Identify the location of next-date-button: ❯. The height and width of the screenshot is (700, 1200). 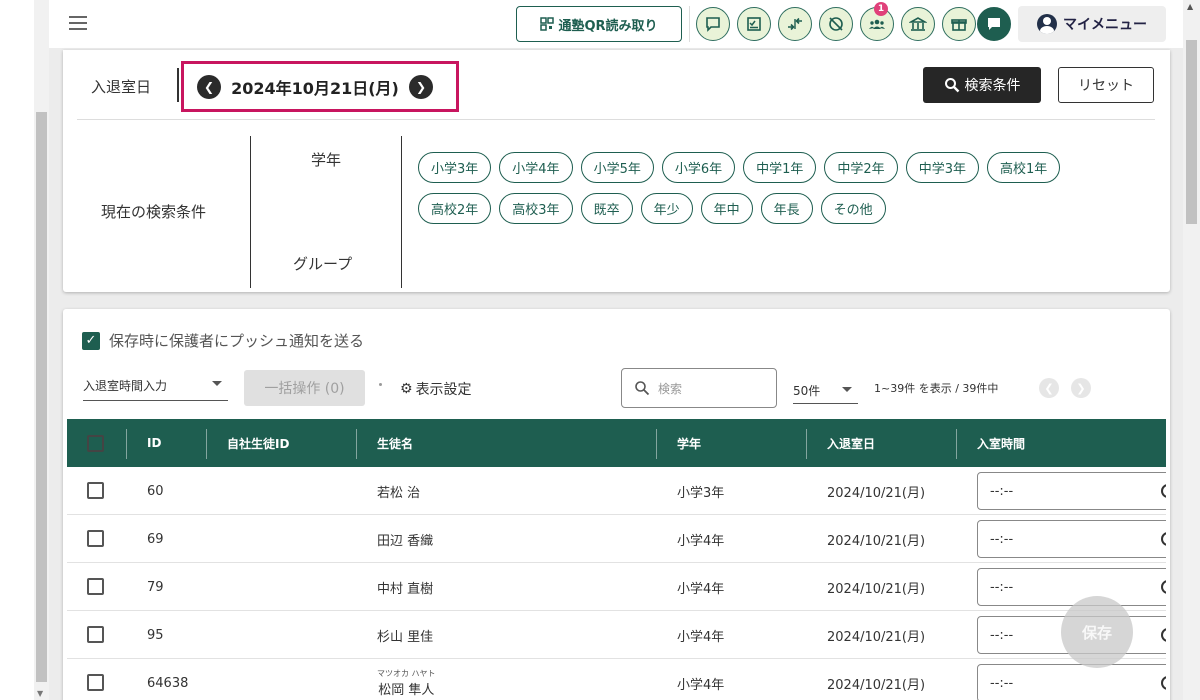
(421, 86).